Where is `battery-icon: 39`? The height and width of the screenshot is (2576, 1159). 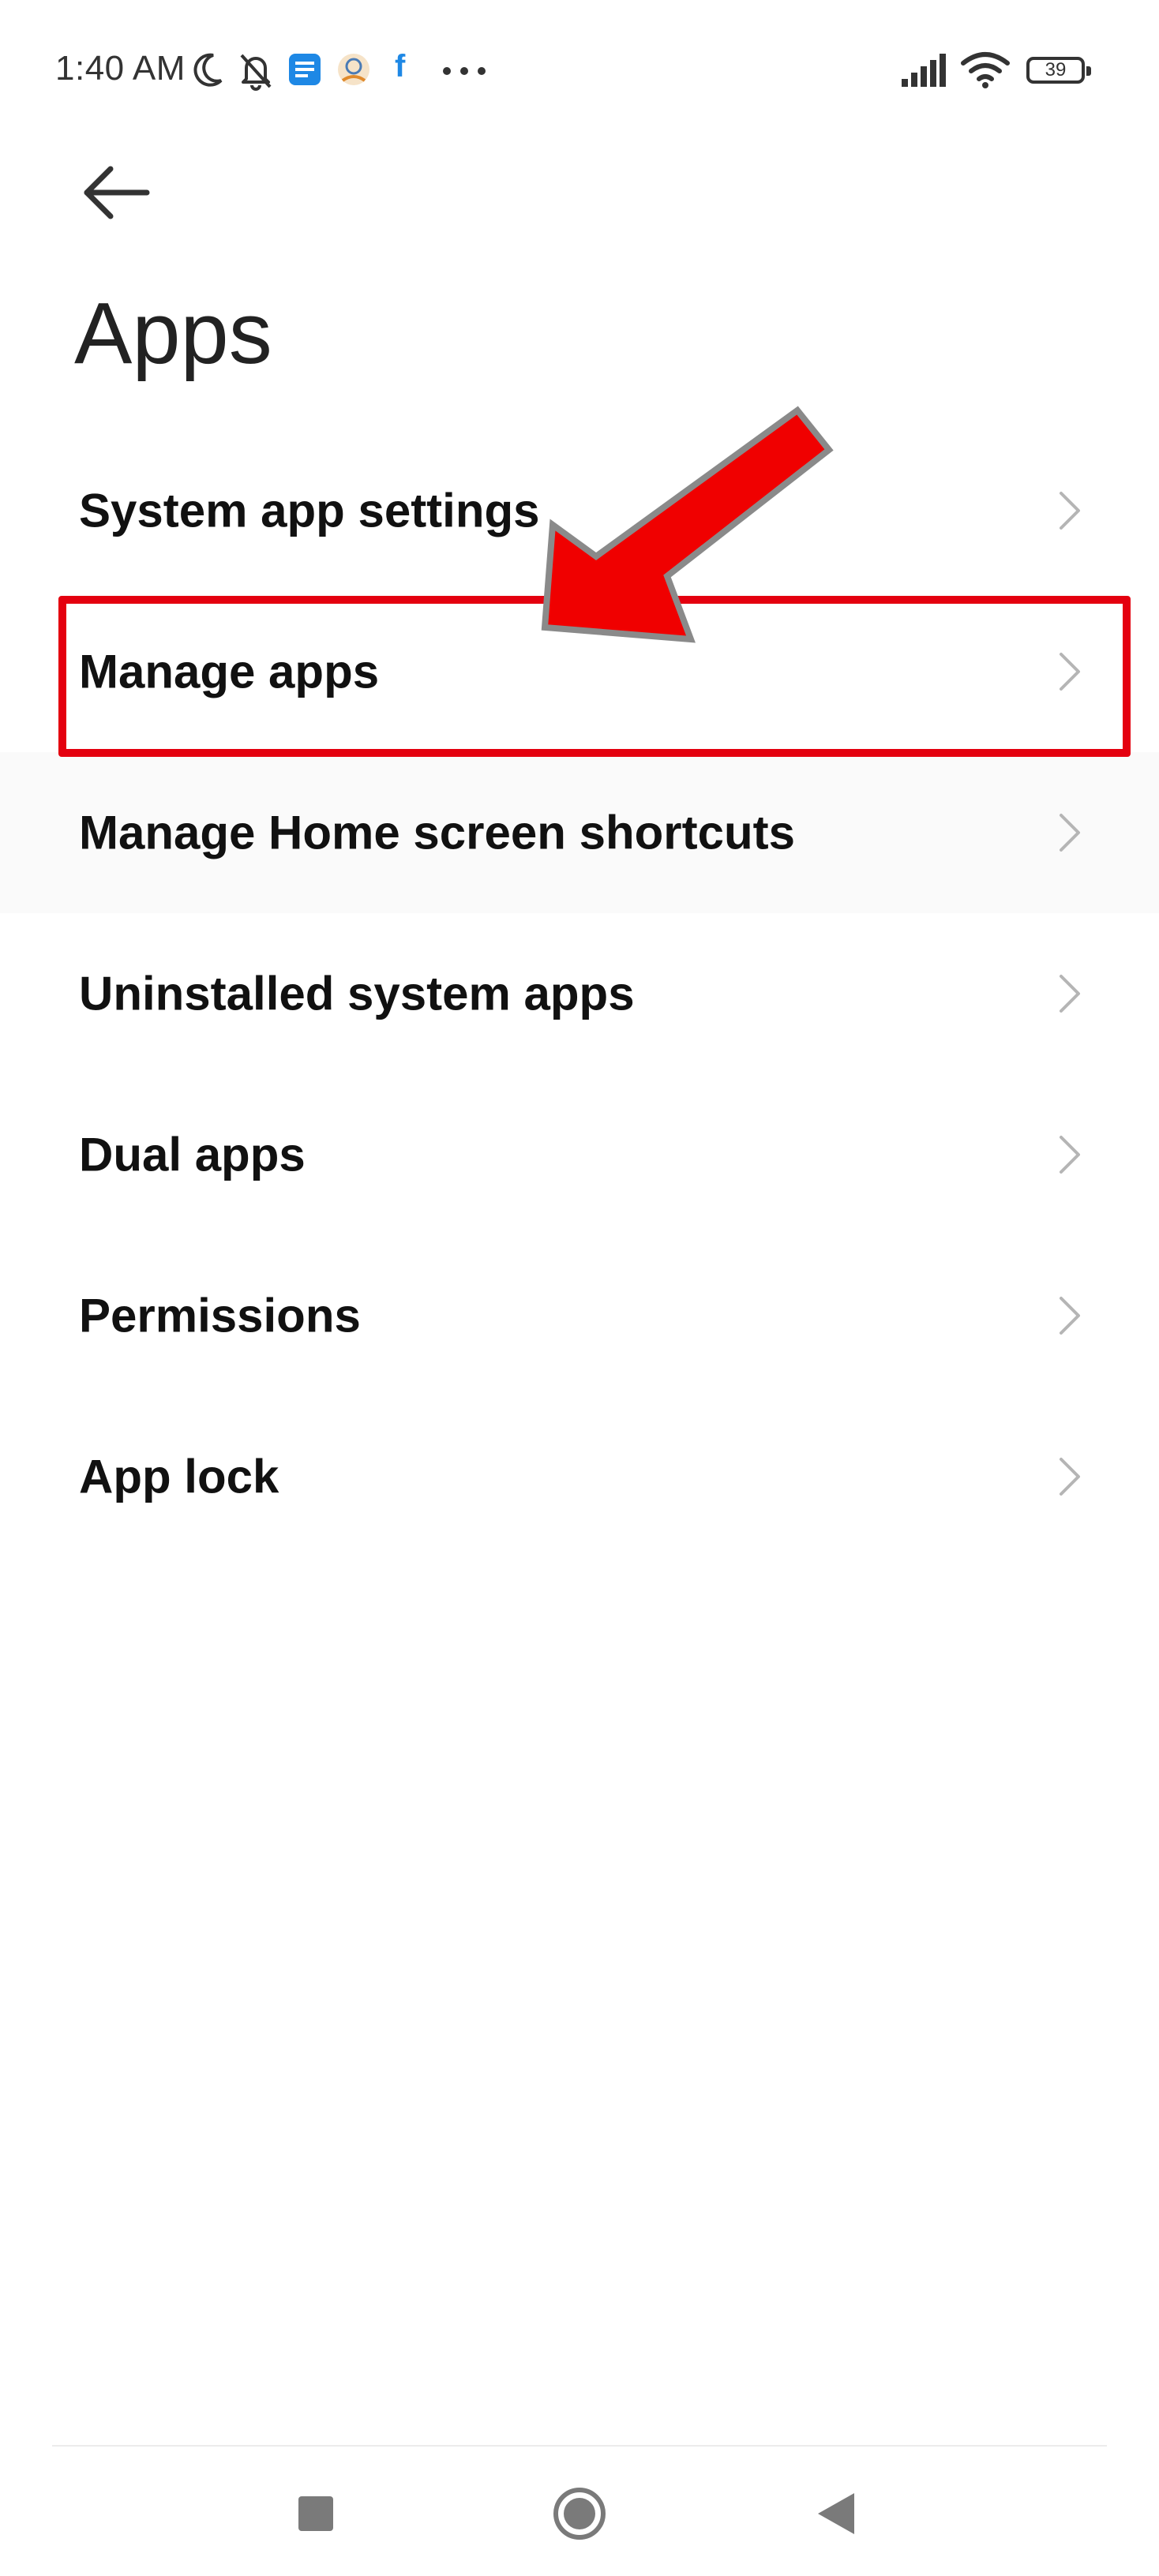
battery-icon: 39 is located at coordinates (1058, 70).